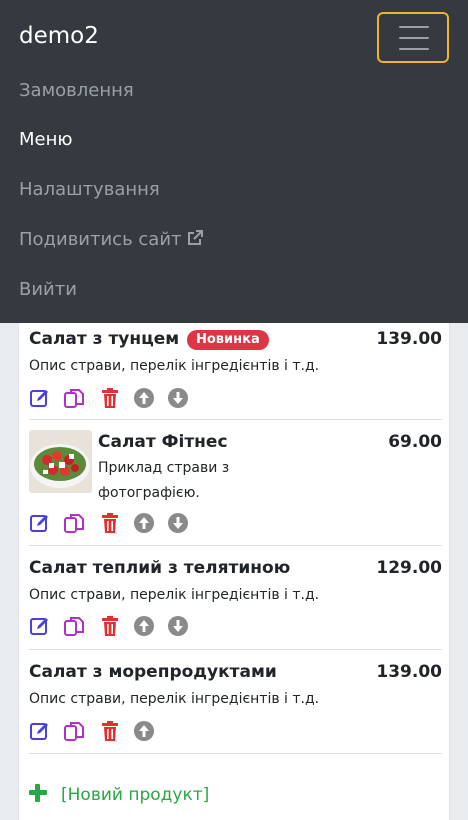 The image size is (468, 820). What do you see at coordinates (46, 140) in the screenshot?
I see `nav-item-menu: Меню` at bounding box center [46, 140].